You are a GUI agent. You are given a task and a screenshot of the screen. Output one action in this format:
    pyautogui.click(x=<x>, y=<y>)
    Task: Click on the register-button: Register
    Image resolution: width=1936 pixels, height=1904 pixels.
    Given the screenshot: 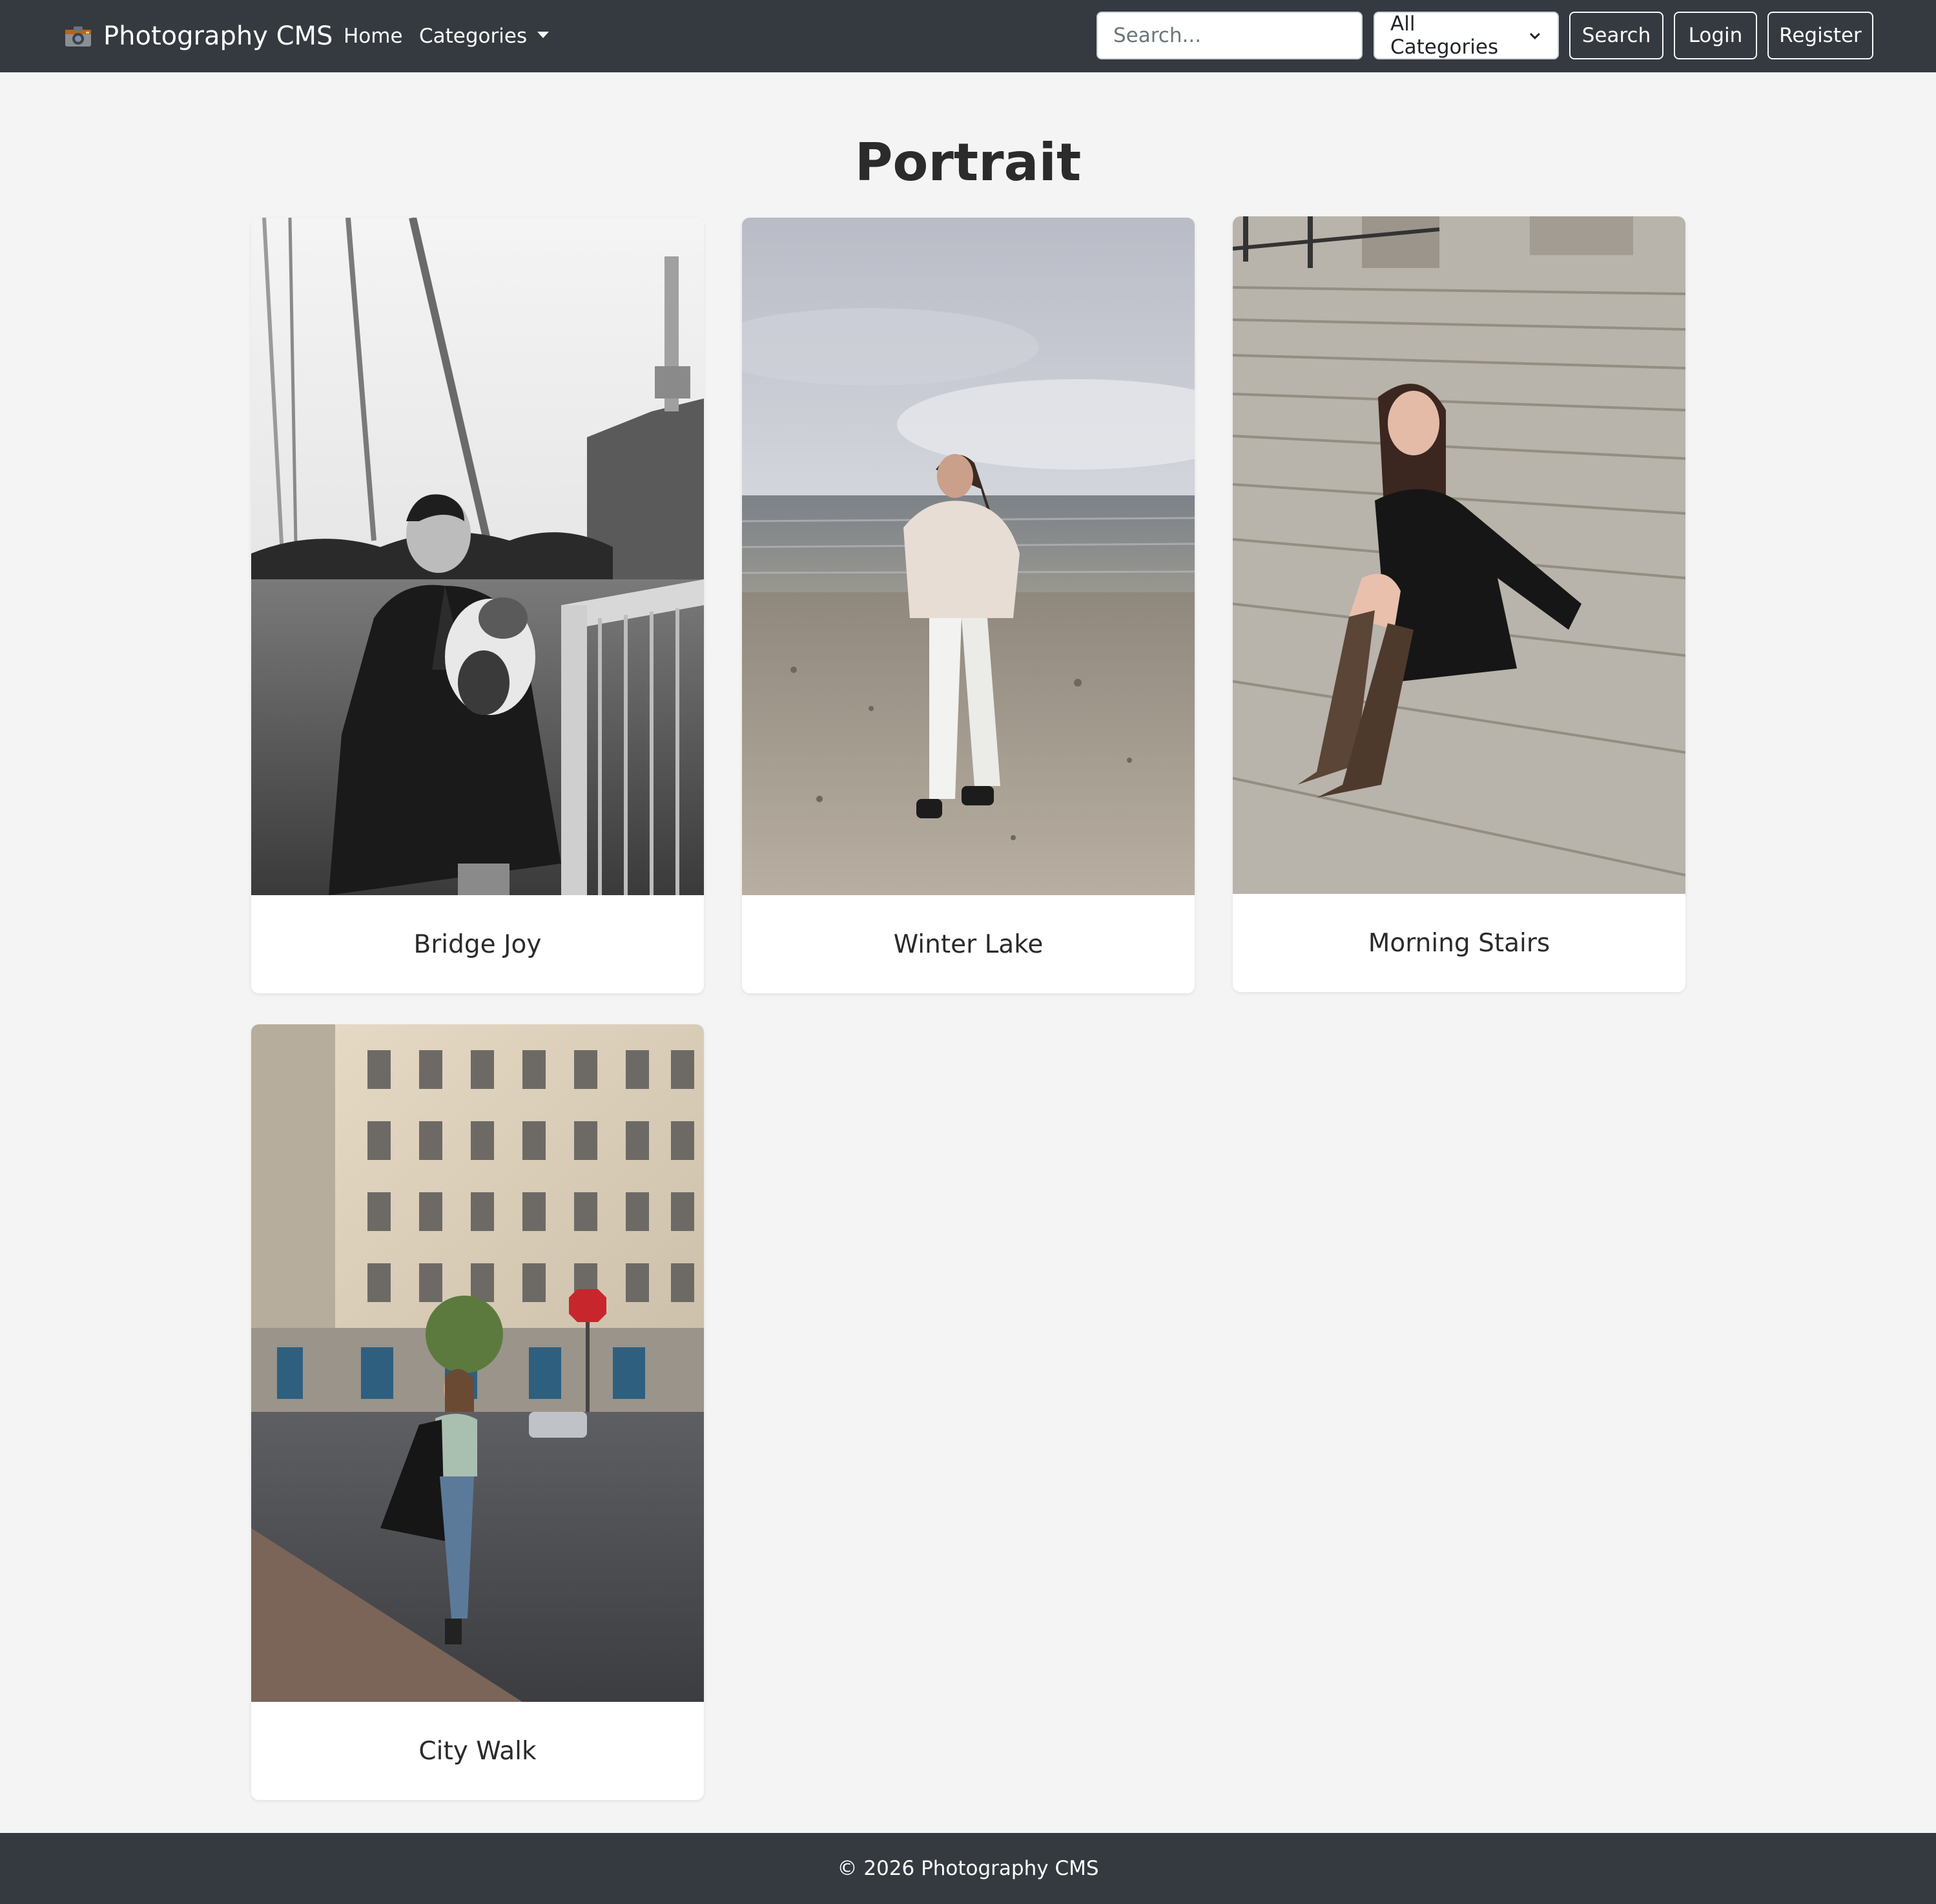 What is the action you would take?
    pyautogui.click(x=1820, y=35)
    